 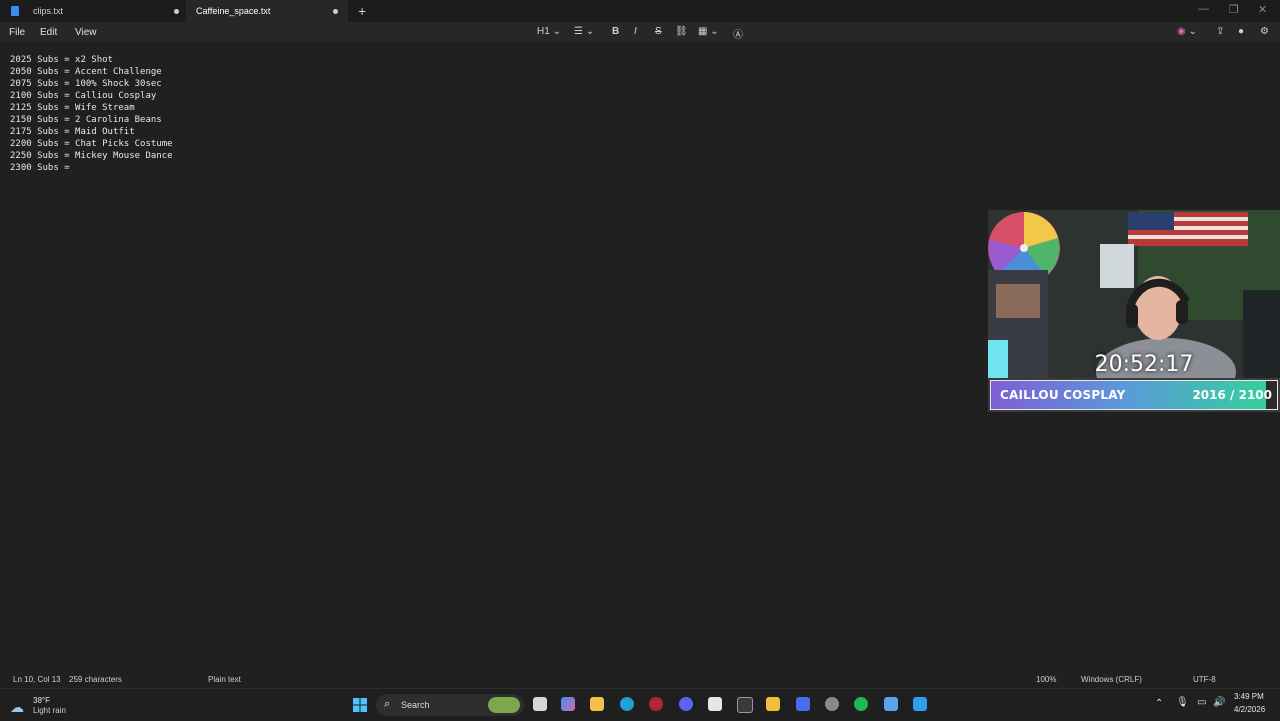 I want to click on edge-icon, so click(x=627, y=704).